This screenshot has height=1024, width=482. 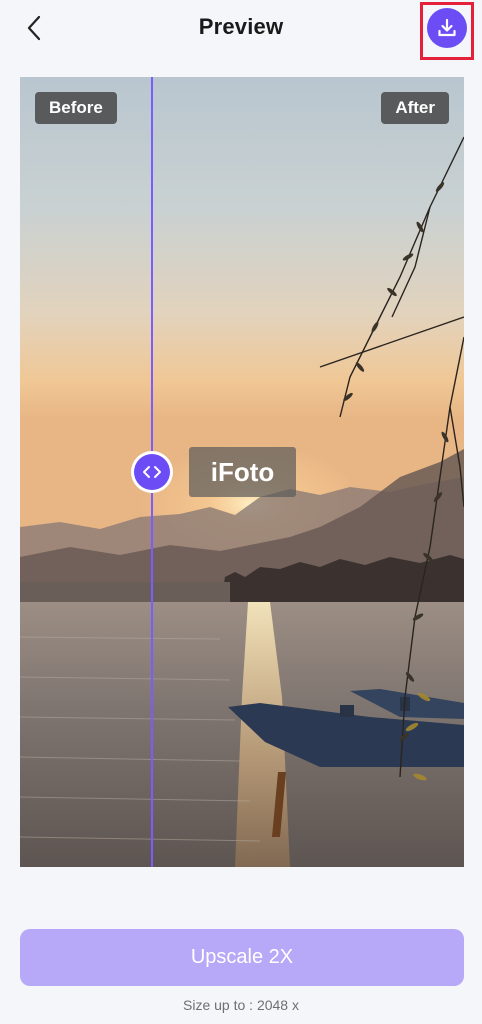 I want to click on code-arrows-icon, so click(x=152, y=472).